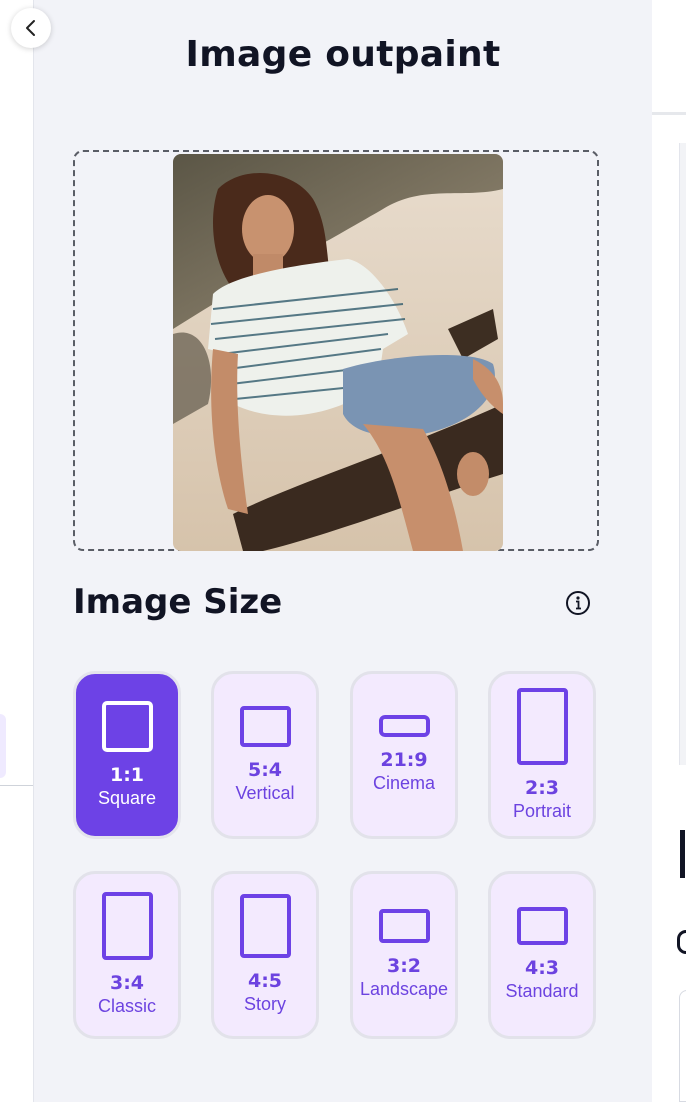 The image size is (686, 1102). Describe the element at coordinates (404, 783) in the screenshot. I see `size-label: Cinema` at that location.